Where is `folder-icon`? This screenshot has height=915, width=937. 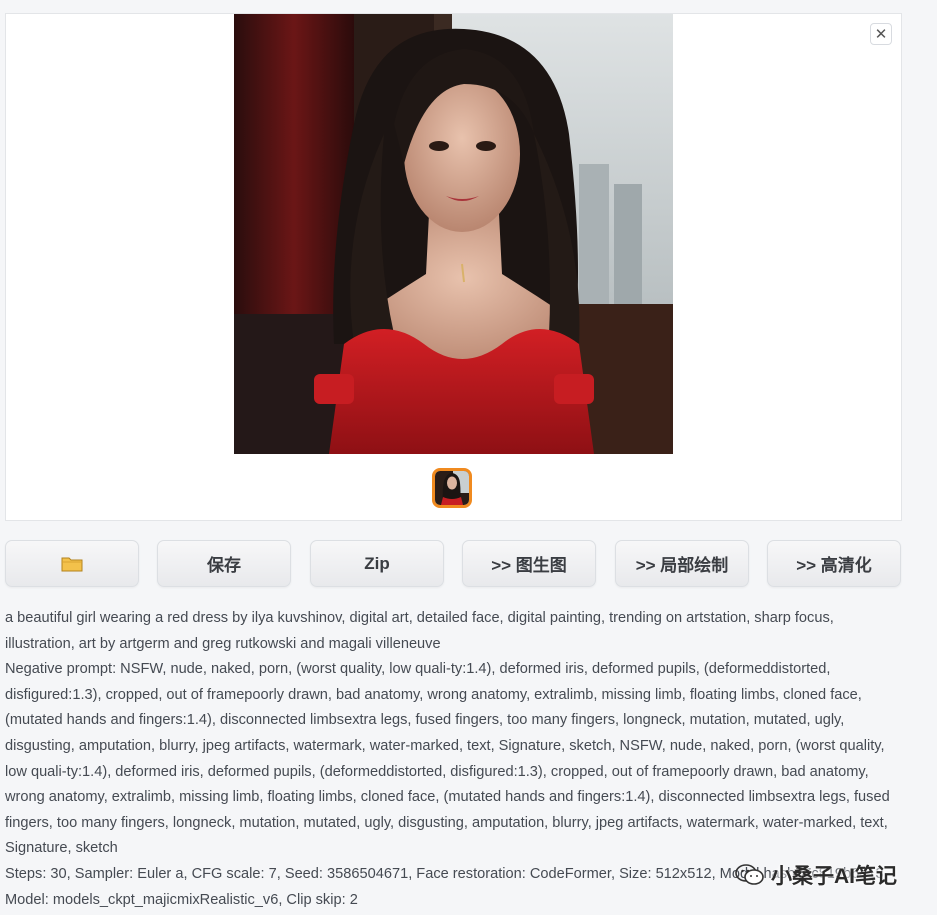
folder-icon is located at coordinates (72, 564).